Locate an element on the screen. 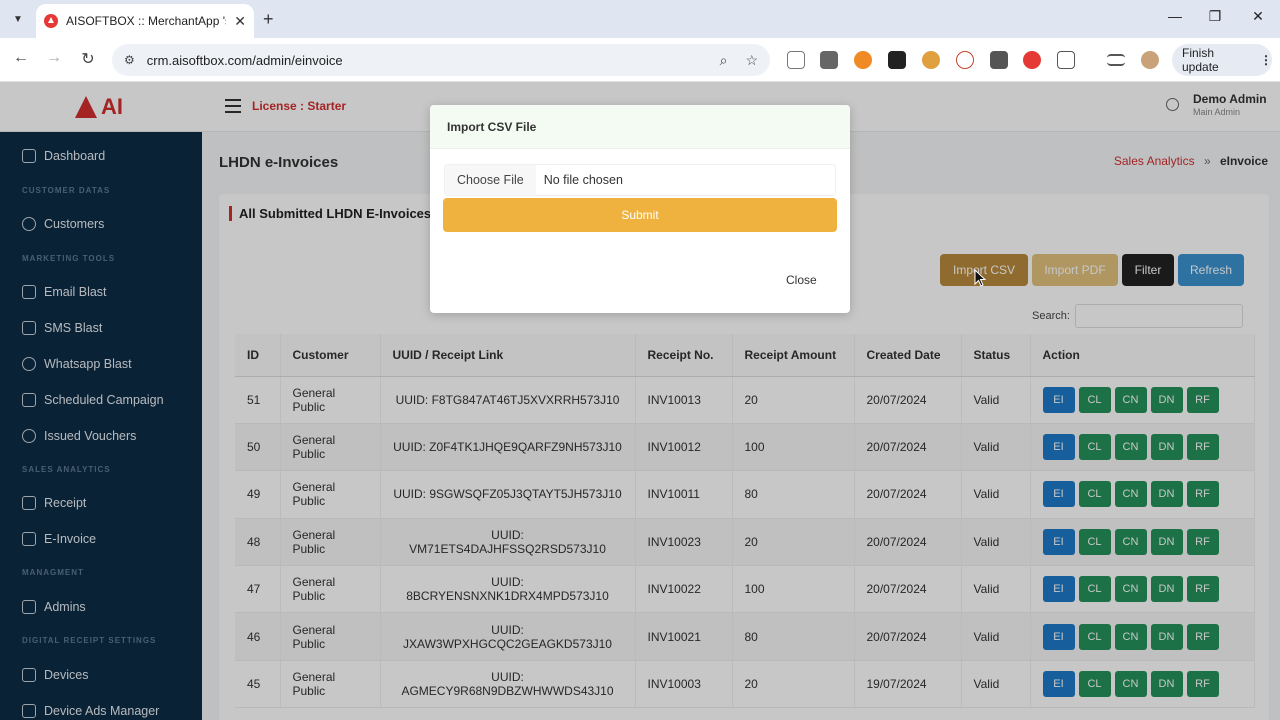 Image resolution: width=1280 pixels, height=720 pixels. off-extension-icon is located at coordinates (999, 60).